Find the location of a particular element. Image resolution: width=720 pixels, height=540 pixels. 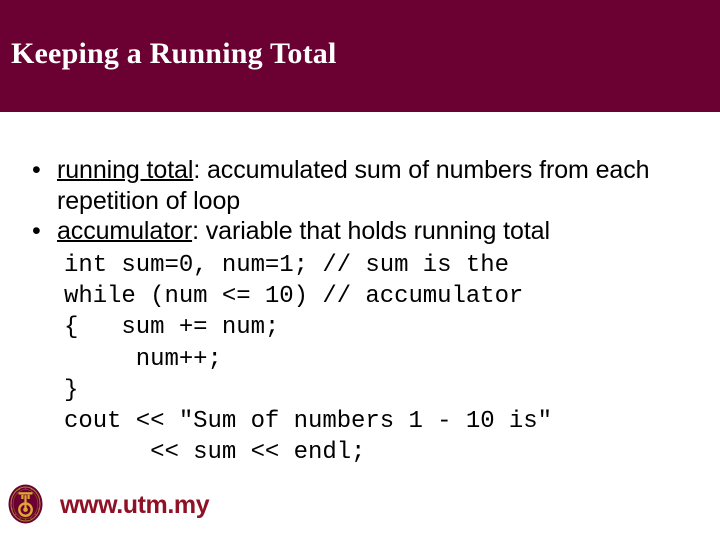

footer: www.utm.my is located at coordinates (360, 508).